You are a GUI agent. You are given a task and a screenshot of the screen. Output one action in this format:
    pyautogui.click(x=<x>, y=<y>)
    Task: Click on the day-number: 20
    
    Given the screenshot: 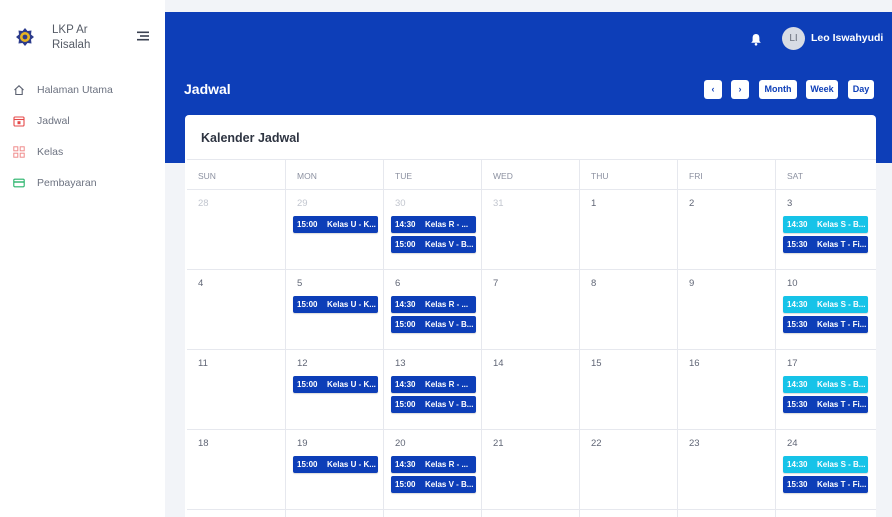 What is the action you would take?
    pyautogui.click(x=400, y=443)
    